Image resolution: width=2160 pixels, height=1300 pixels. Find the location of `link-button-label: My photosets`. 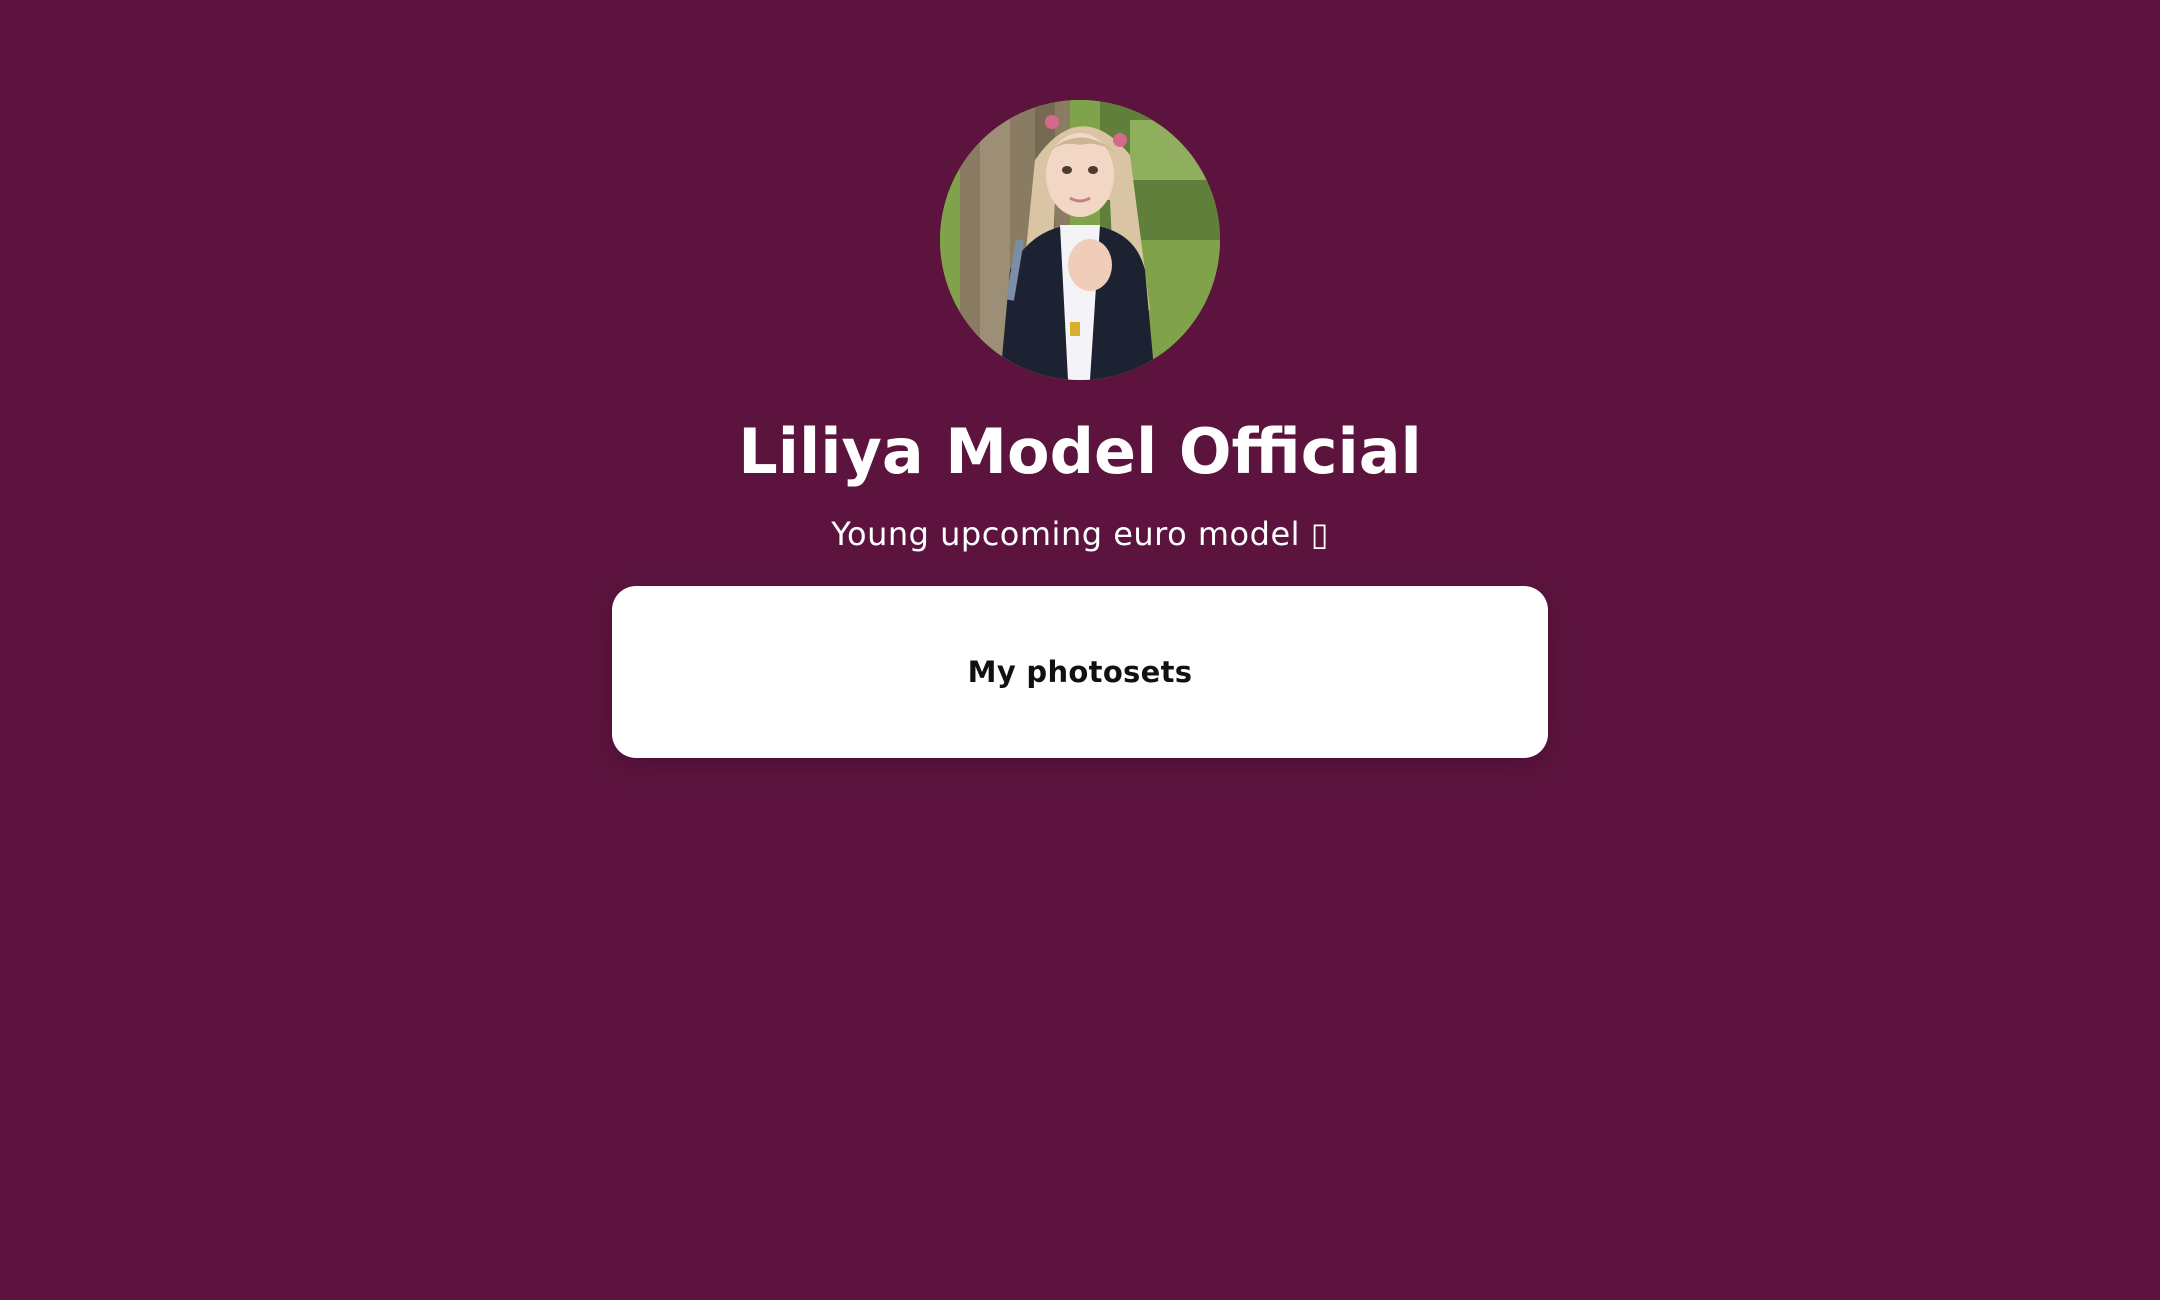

link-button-label: My photosets is located at coordinates (1080, 672).